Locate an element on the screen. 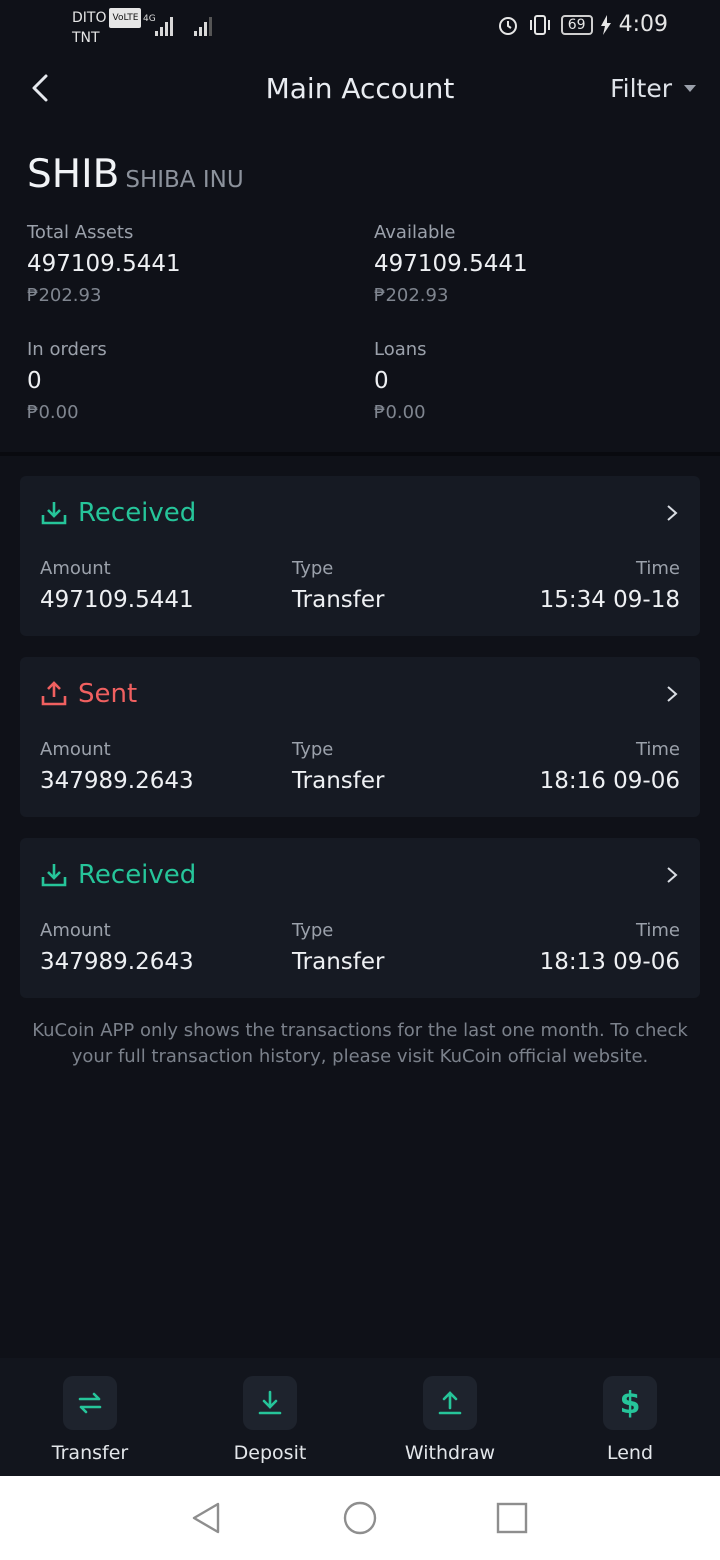 The height and width of the screenshot is (1560, 720). bottom-action-bar: Transfer Deposit Withdraw $ Lend is located at coordinates (360, 1417).